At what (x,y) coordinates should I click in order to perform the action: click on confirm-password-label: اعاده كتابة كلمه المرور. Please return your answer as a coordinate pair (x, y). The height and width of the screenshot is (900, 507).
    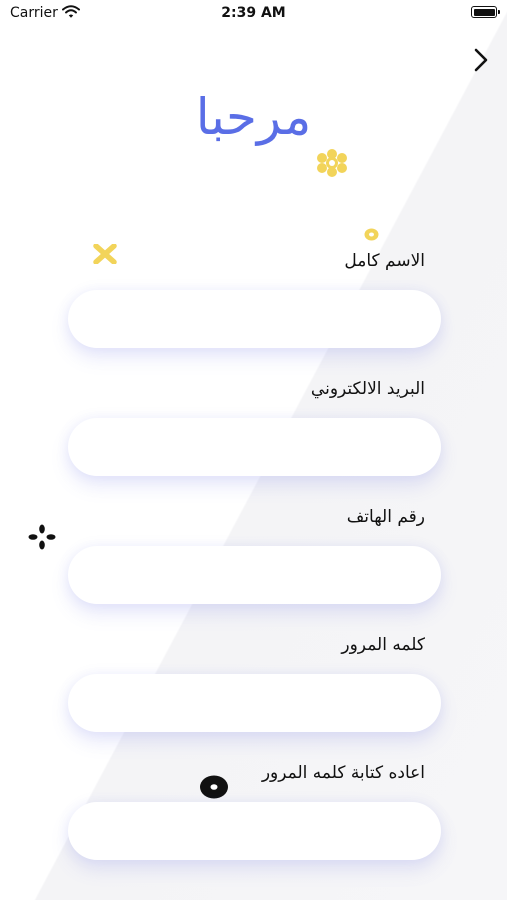
    Looking at the image, I should click on (343, 773).